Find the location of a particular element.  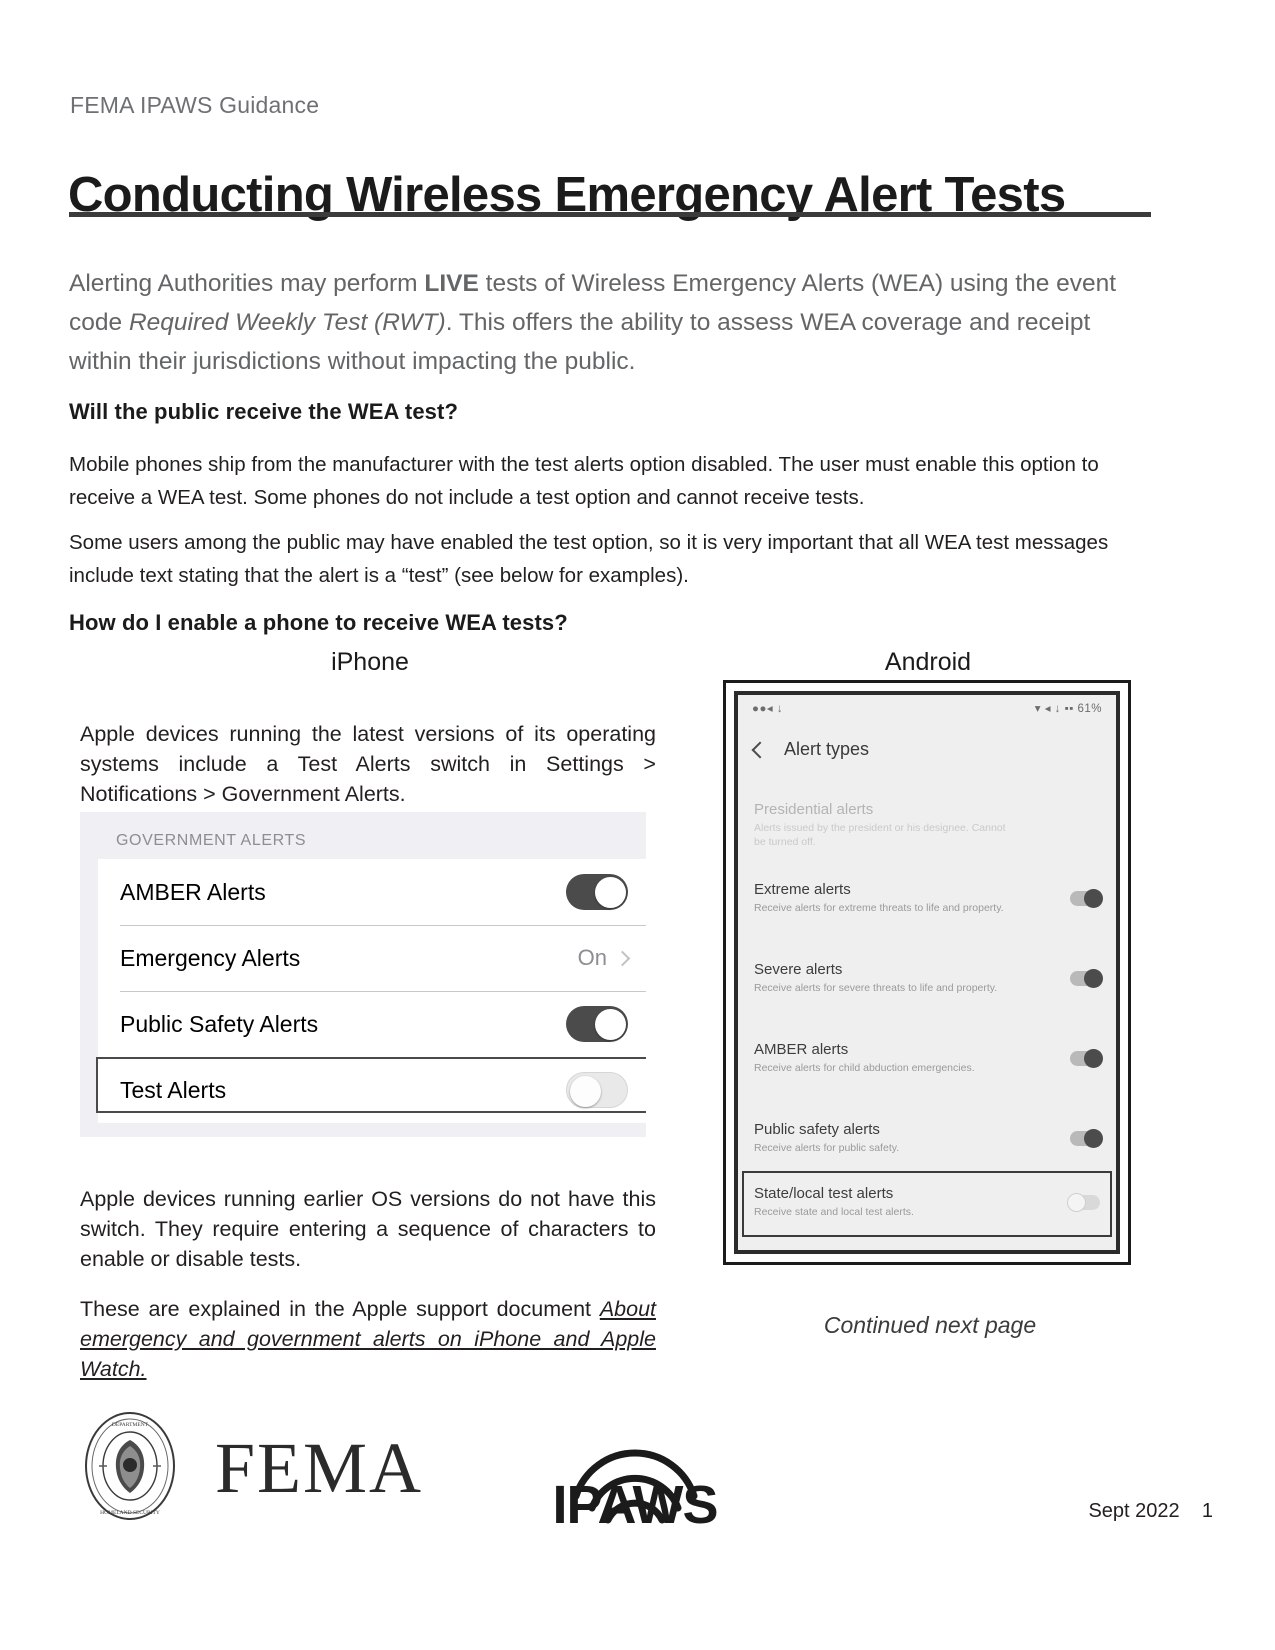

document-kicker: FEMA IPAWS Guidance is located at coordinates (195, 105).